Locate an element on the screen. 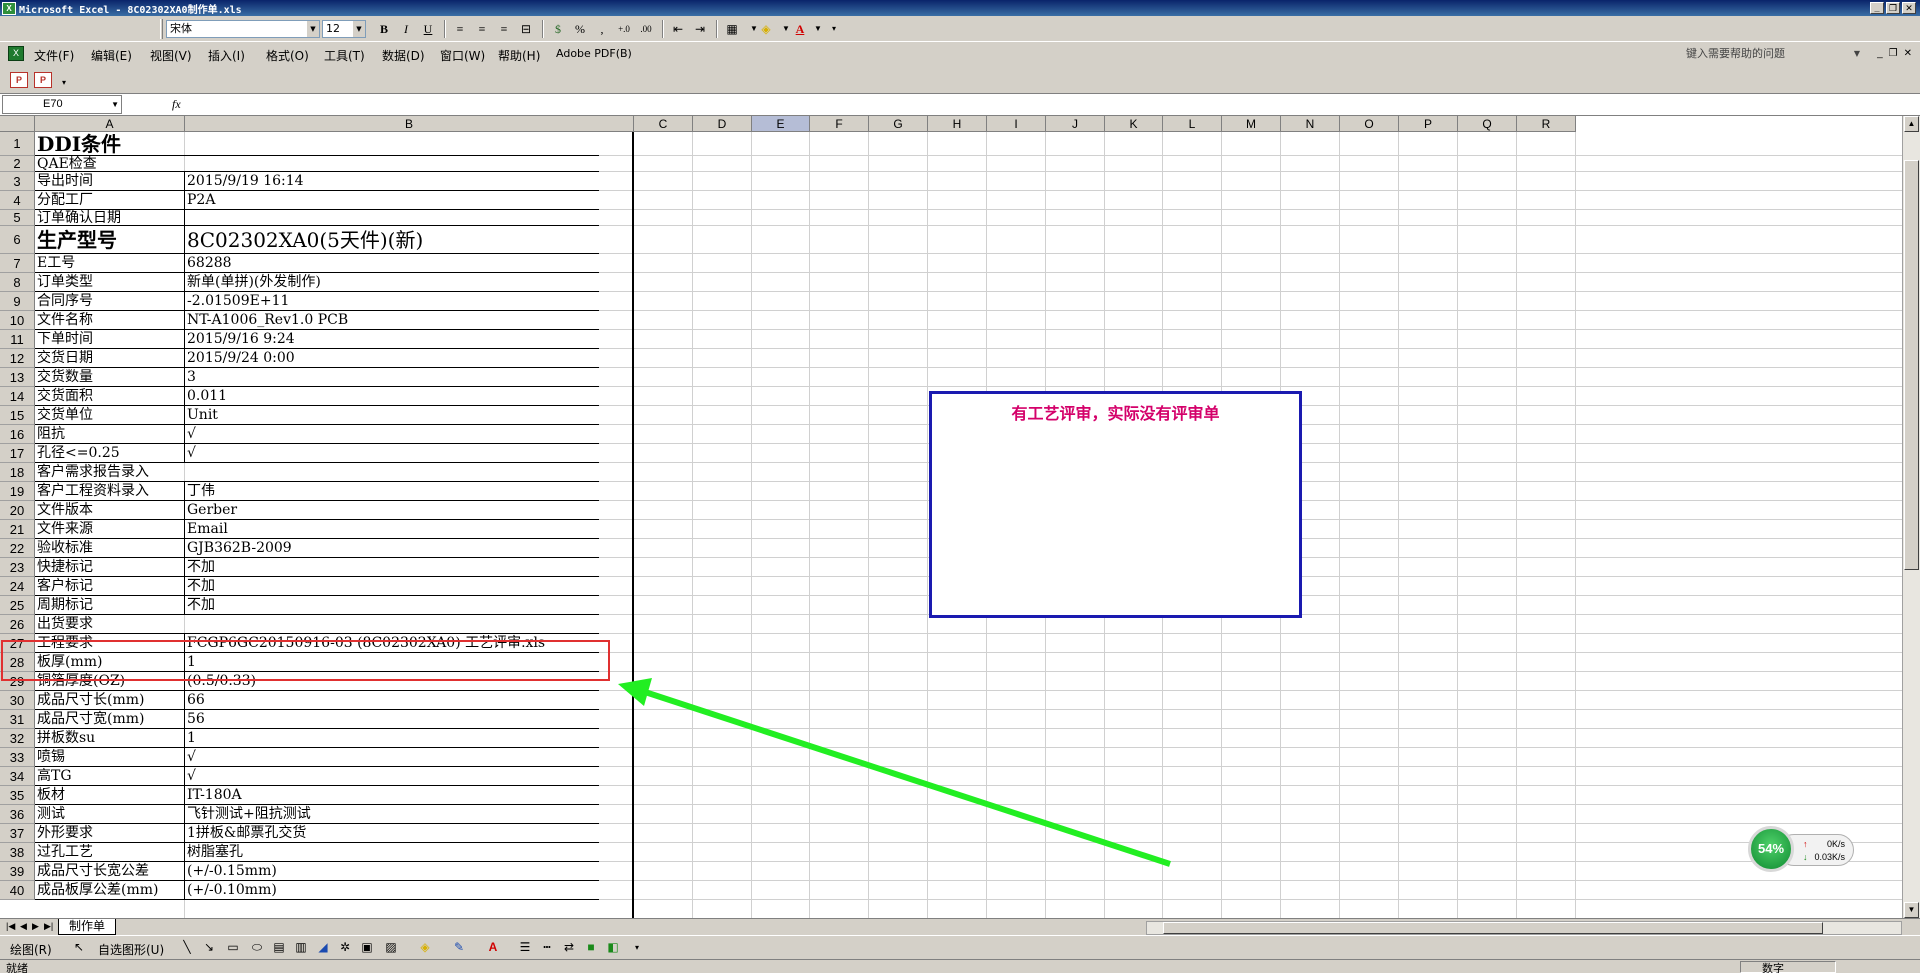 The image size is (1920, 973). row-header: 18 is located at coordinates (17, 472).